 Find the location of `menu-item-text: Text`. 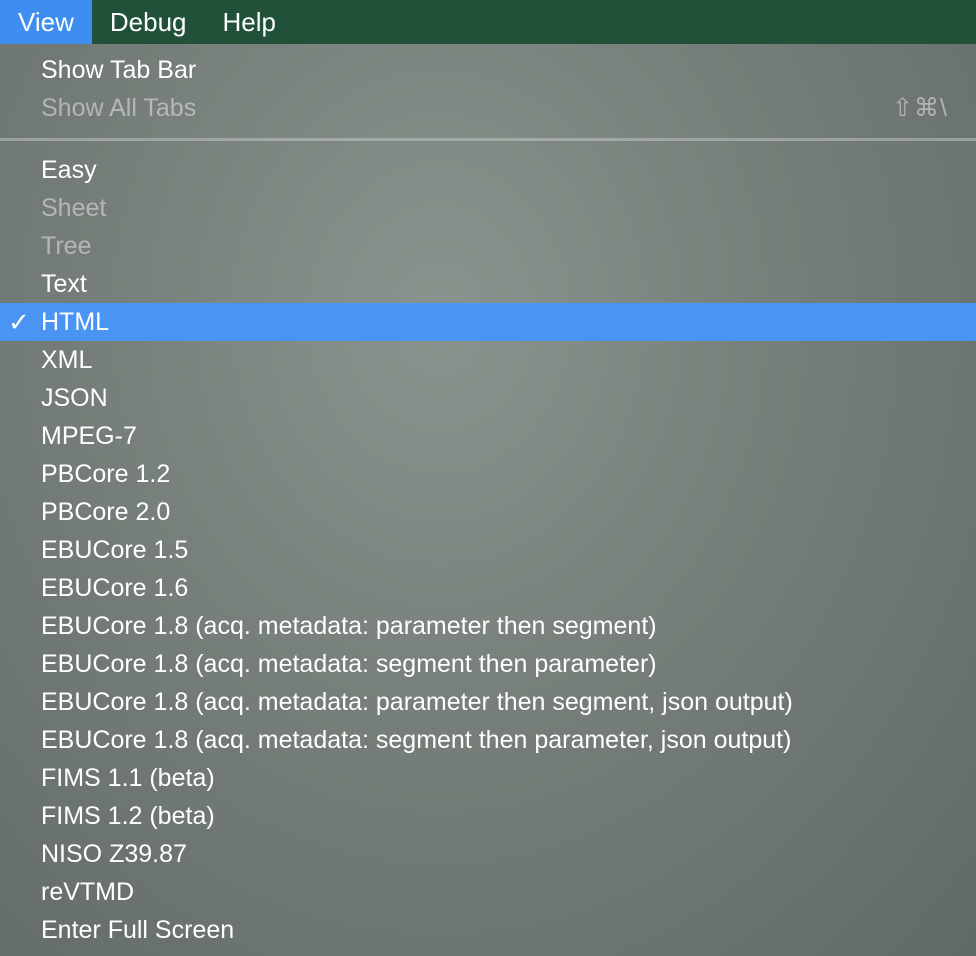

menu-item-text: Text is located at coordinates (488, 284).